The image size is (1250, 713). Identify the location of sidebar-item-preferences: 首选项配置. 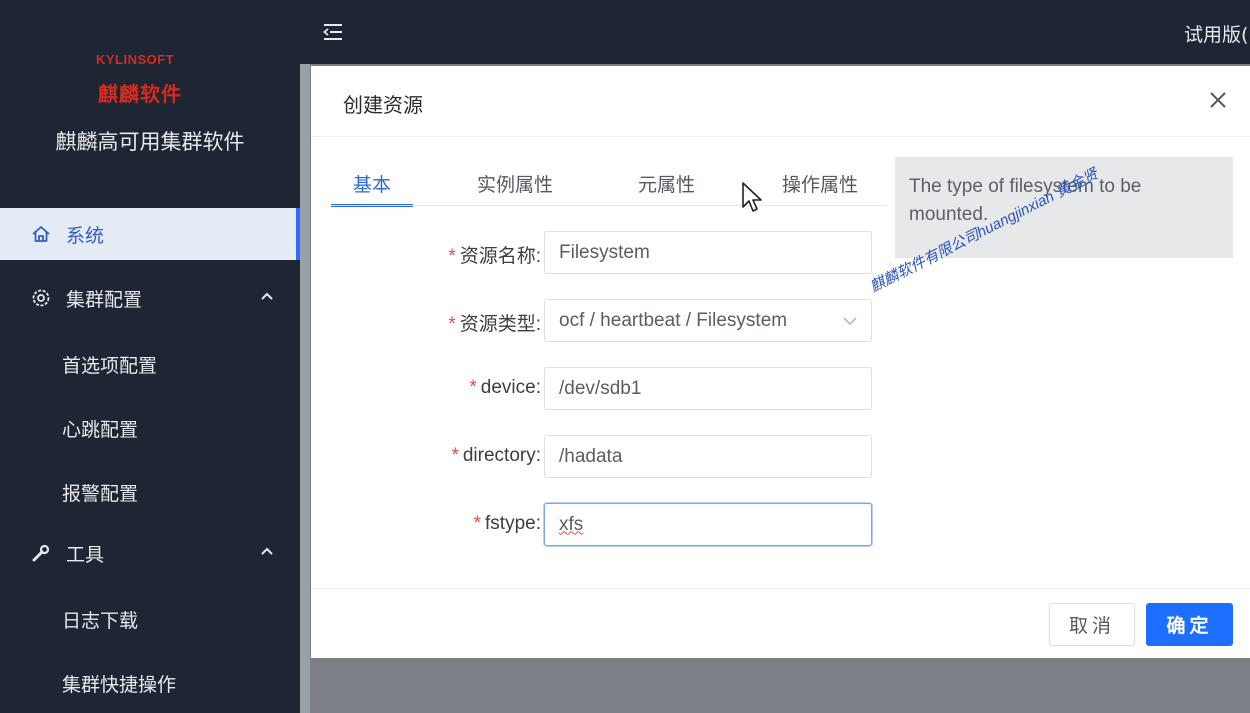
(109, 364).